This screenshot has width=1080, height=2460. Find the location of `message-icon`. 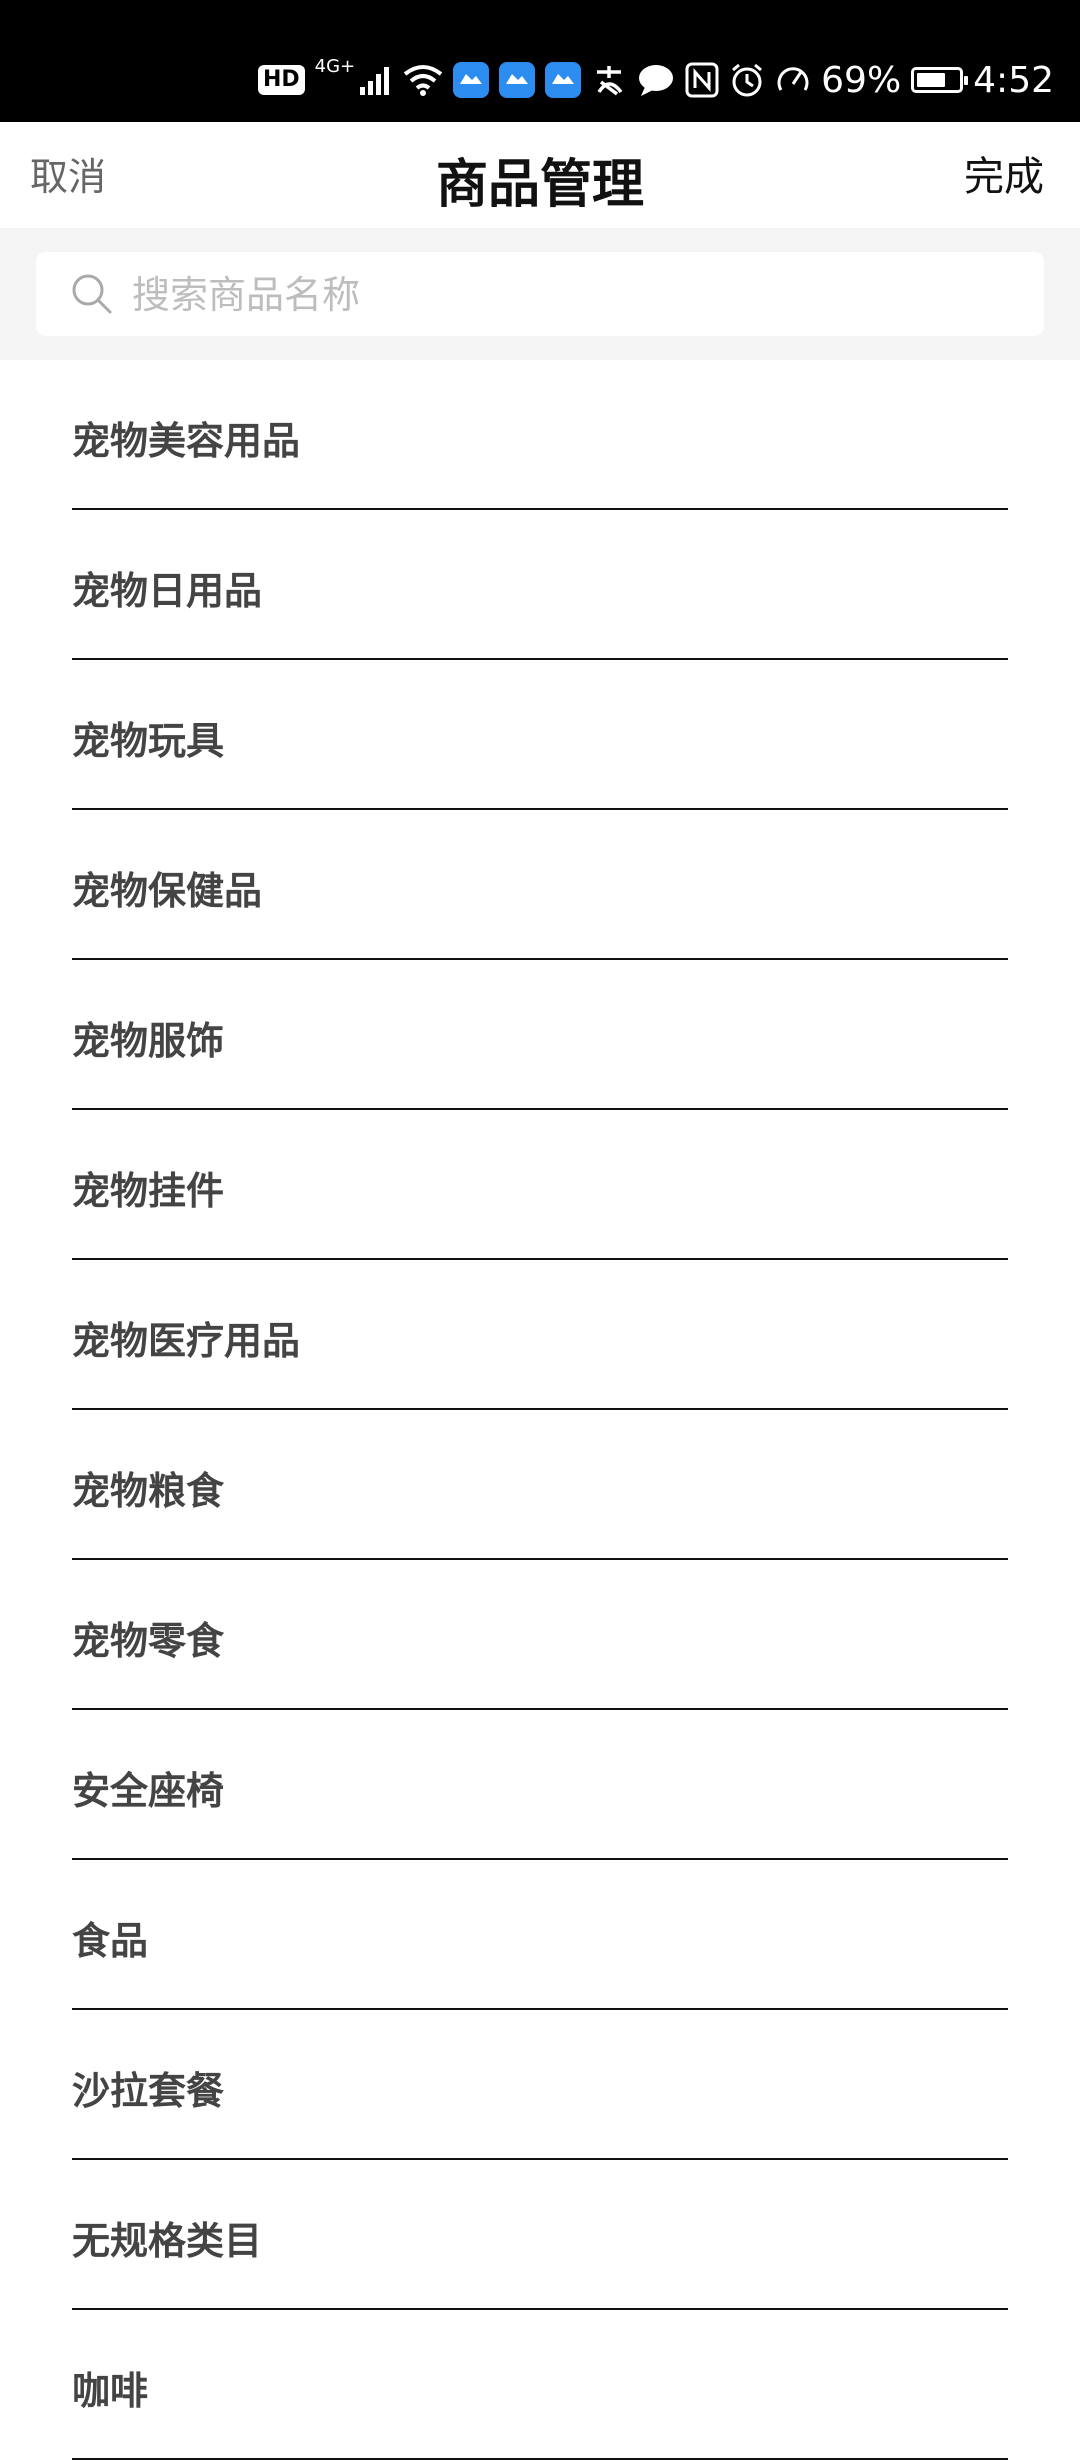

message-icon is located at coordinates (656, 80).